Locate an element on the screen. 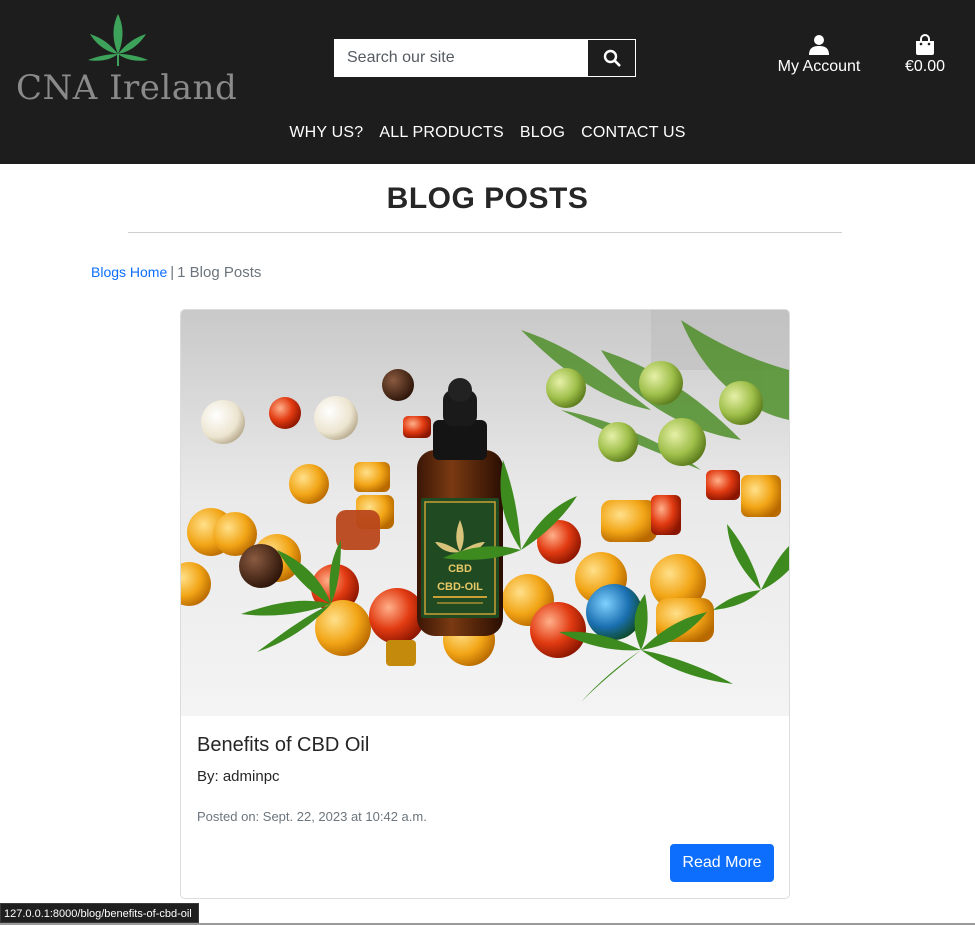  title-divider is located at coordinates (485, 232).